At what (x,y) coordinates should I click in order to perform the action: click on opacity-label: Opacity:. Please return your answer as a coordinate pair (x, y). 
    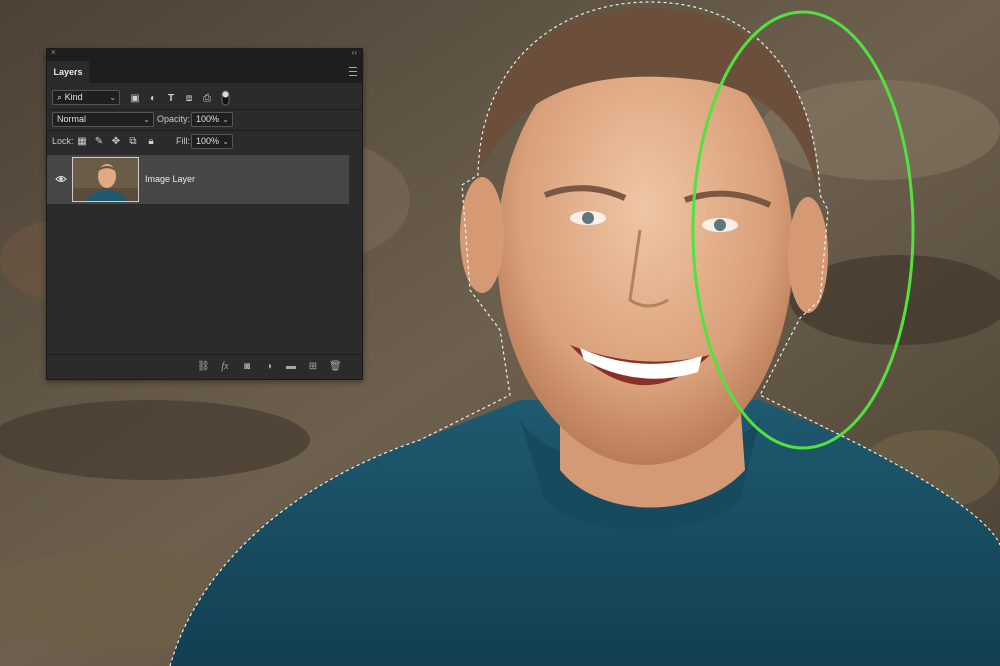
    Looking at the image, I should click on (174, 119).